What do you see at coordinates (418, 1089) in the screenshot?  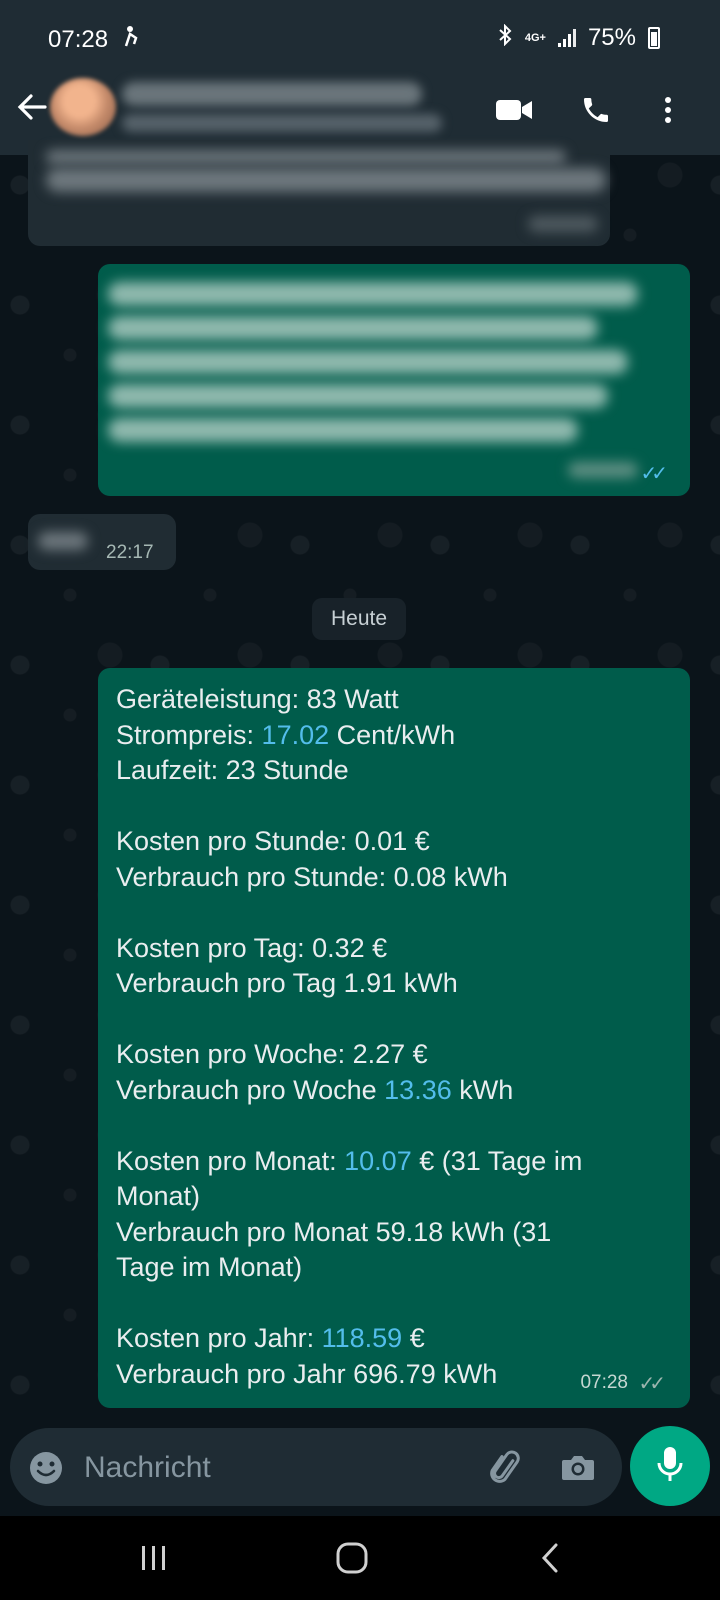 I see `link-number: 13.36` at bounding box center [418, 1089].